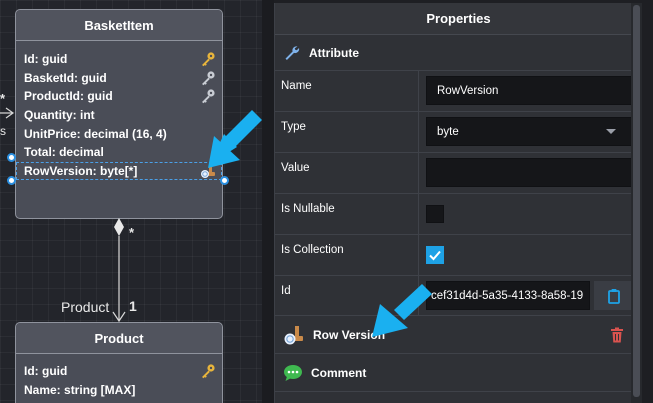 The width and height of the screenshot is (653, 403). Describe the element at coordinates (3, 98) in the screenshot. I see `left-multiplicity: *` at that location.